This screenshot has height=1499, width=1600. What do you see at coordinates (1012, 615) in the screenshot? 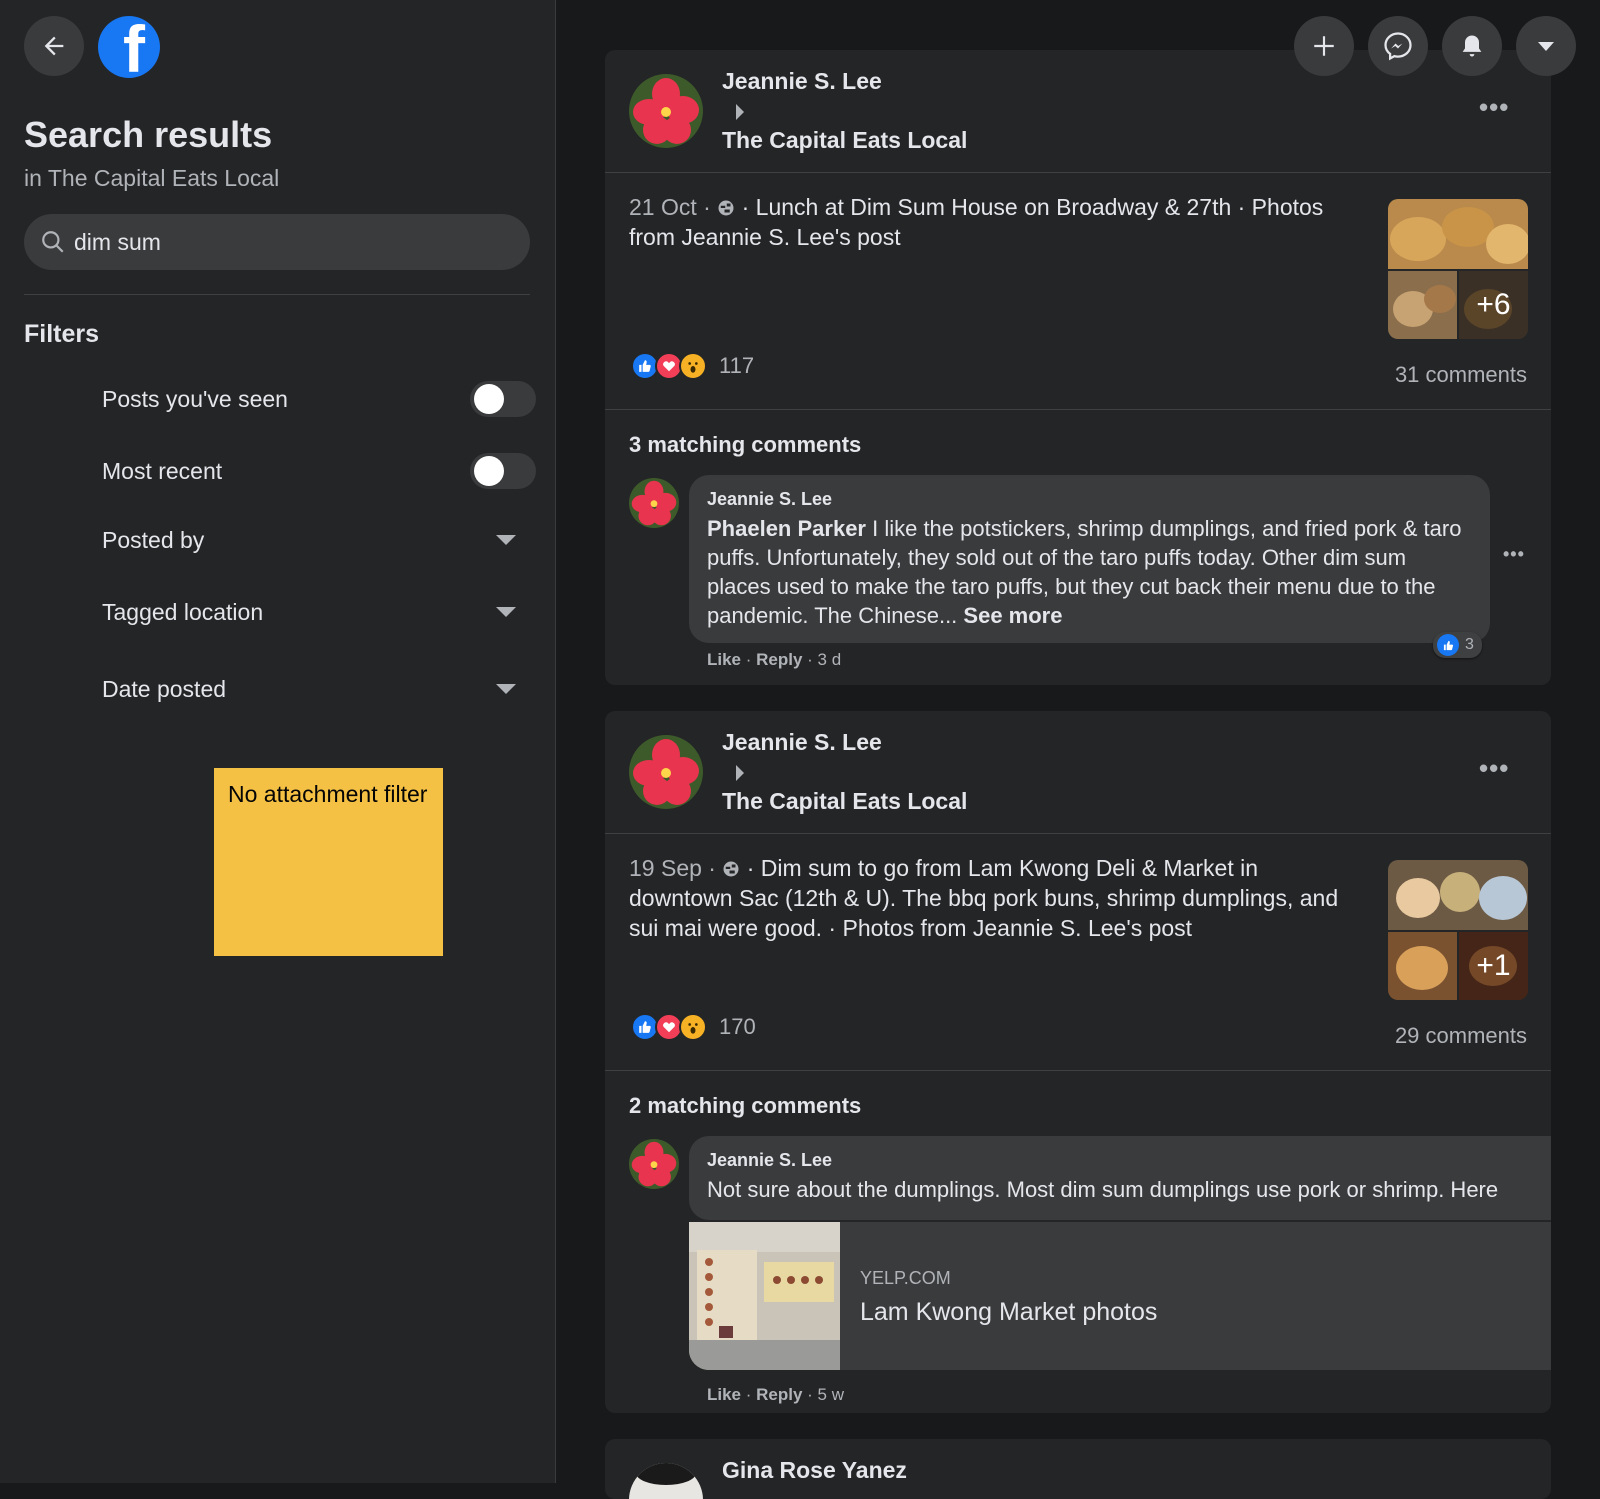
I see `see-more-link: See more` at bounding box center [1012, 615].